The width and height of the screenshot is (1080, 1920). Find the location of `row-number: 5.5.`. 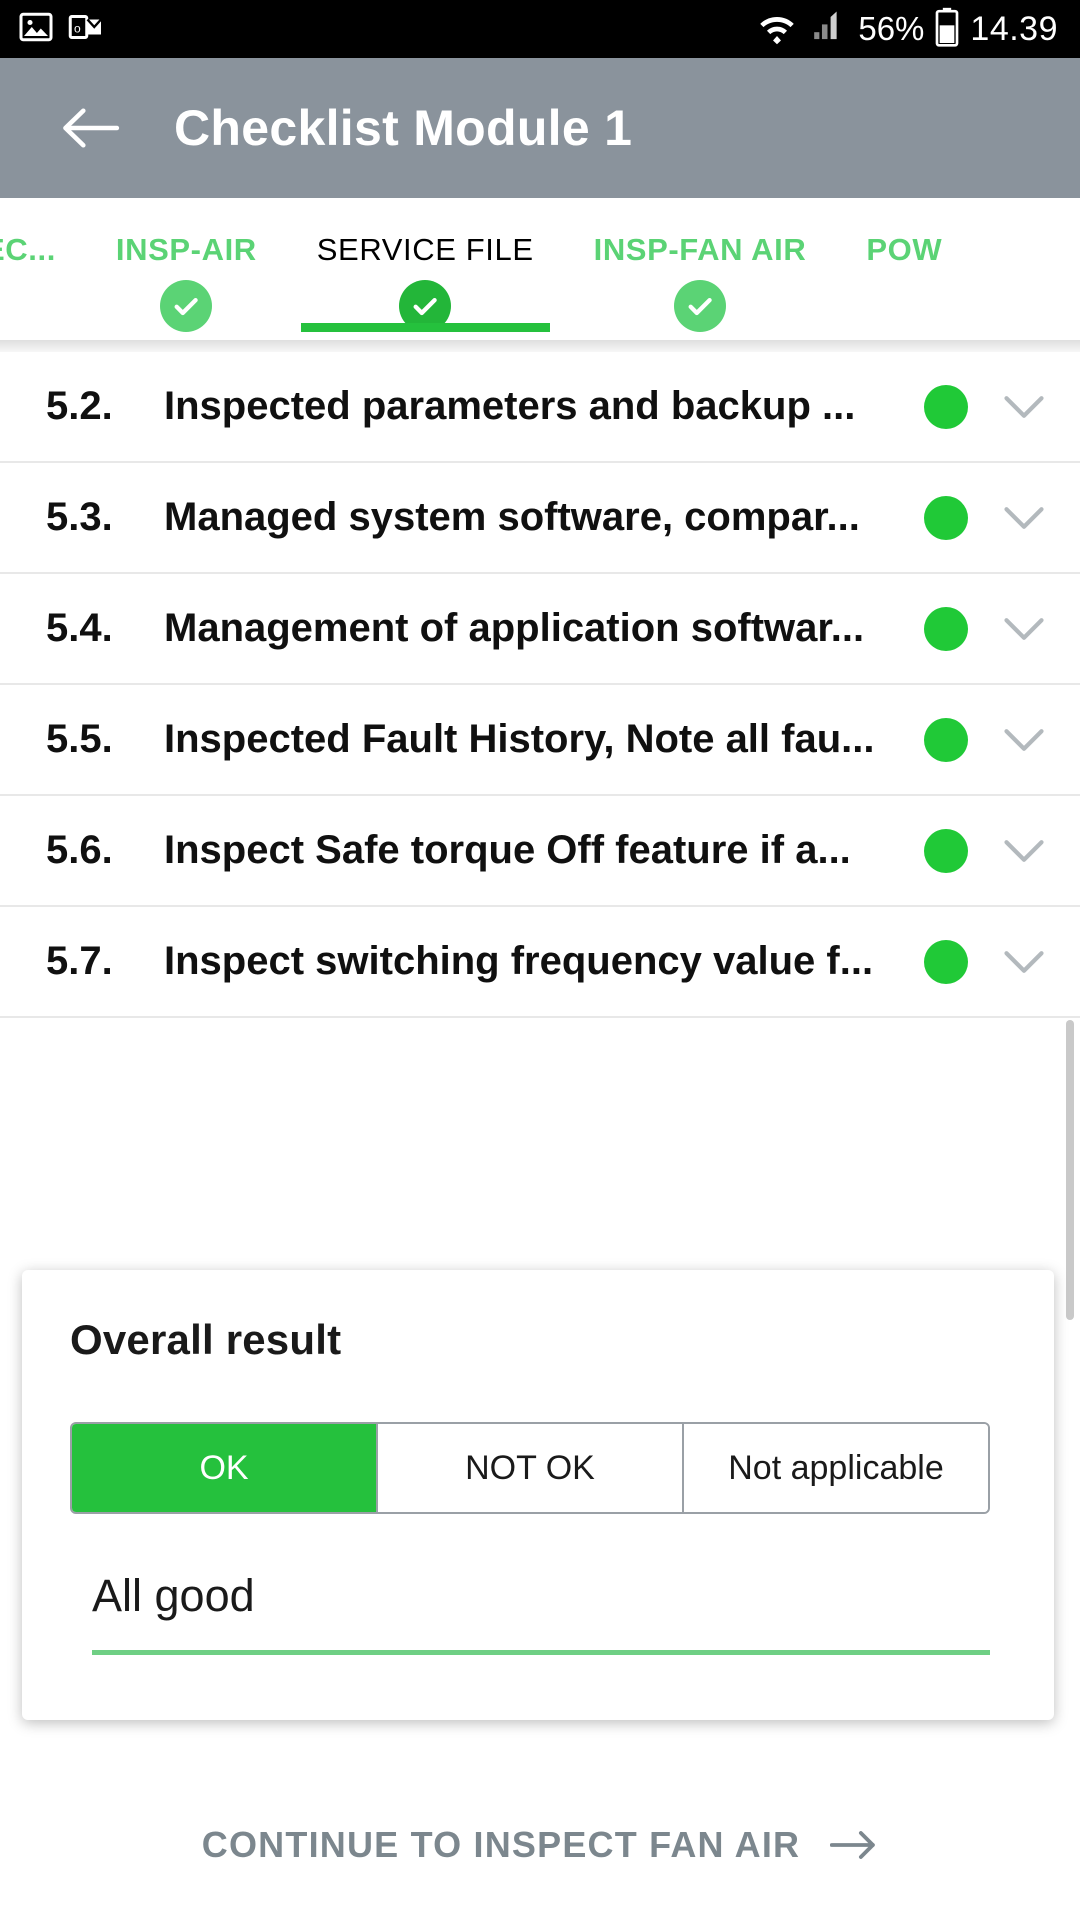

row-number: 5.5. is located at coordinates (79, 739).